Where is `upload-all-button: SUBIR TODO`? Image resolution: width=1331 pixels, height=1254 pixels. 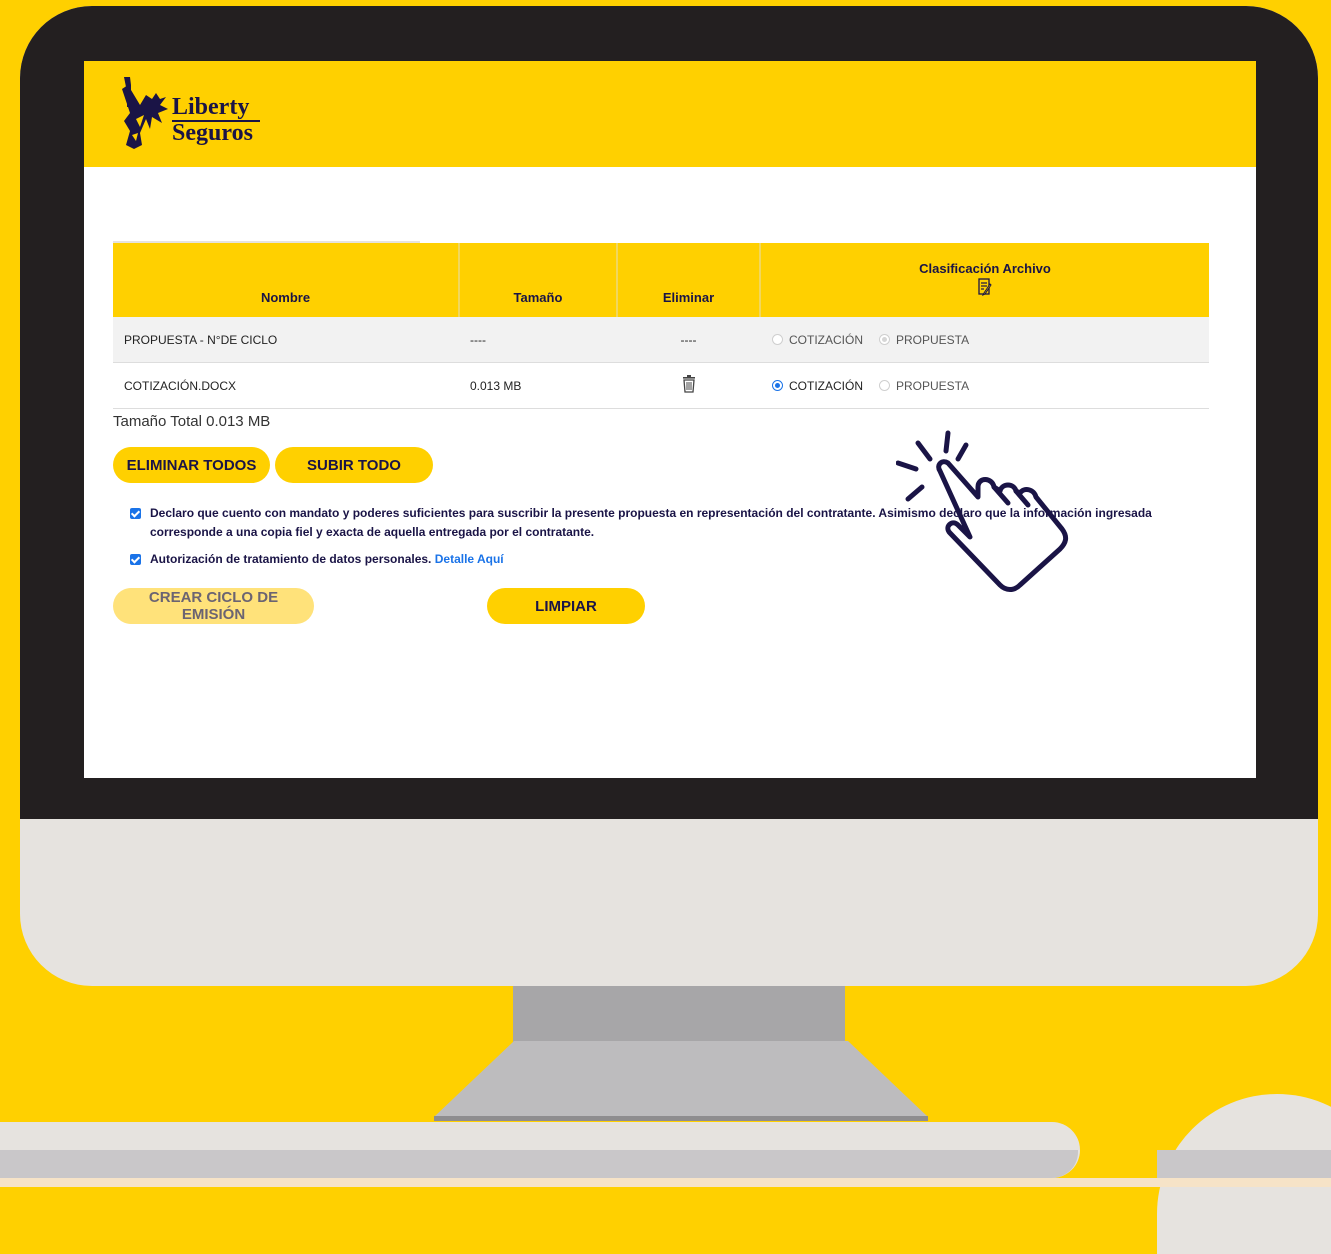 upload-all-button: SUBIR TODO is located at coordinates (354, 465).